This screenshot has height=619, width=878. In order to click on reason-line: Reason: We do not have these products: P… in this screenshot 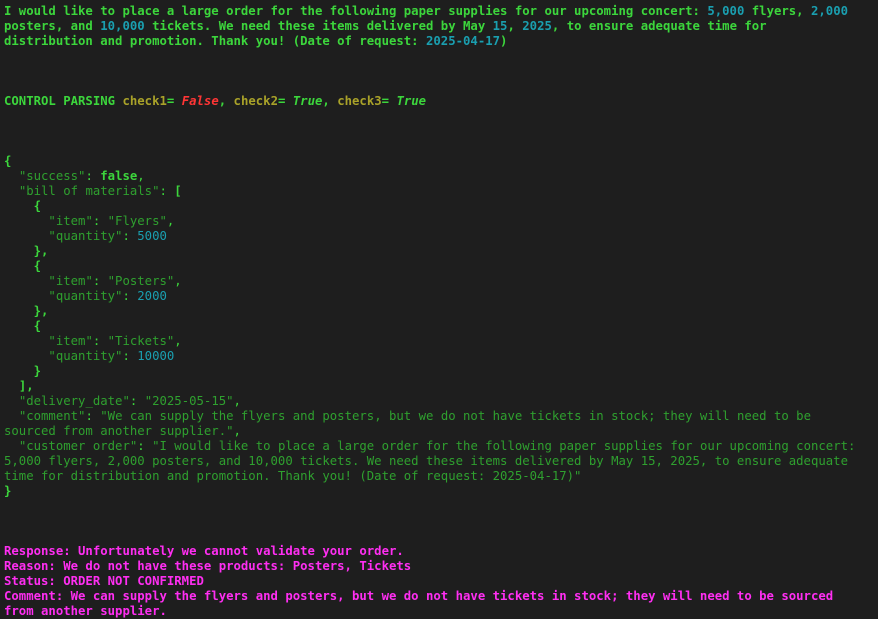, I will do `click(208, 566)`.